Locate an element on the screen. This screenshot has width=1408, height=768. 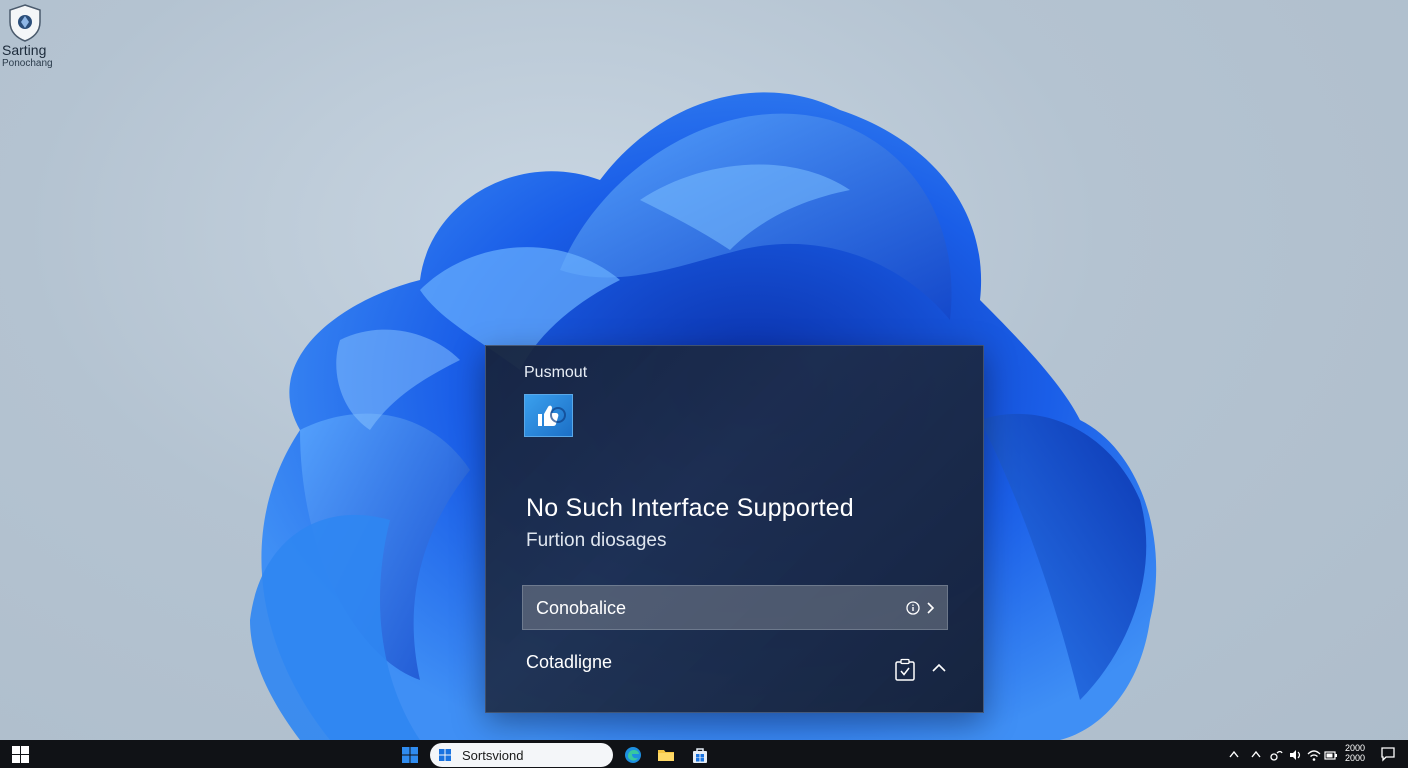
desktop-shortcut: Sarting Ponochang is located at coordinates (32, 37).